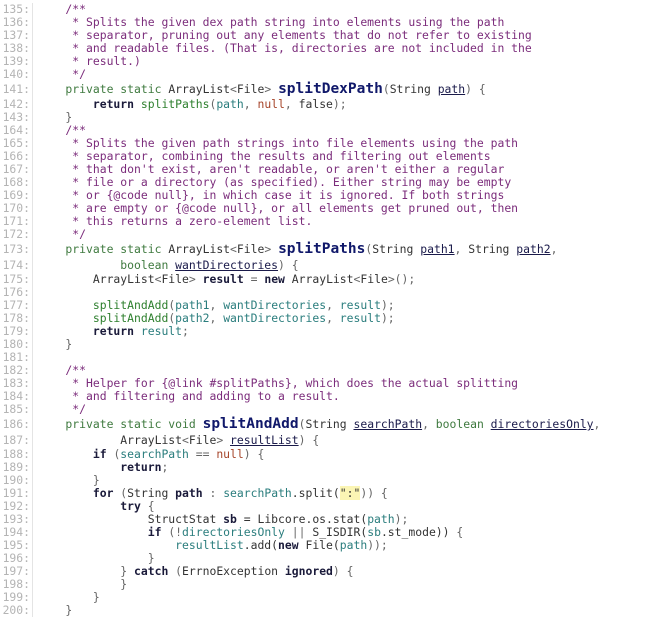 The image size is (646, 629). What do you see at coordinates (254, 279) in the screenshot?
I see `code-token: =` at bounding box center [254, 279].